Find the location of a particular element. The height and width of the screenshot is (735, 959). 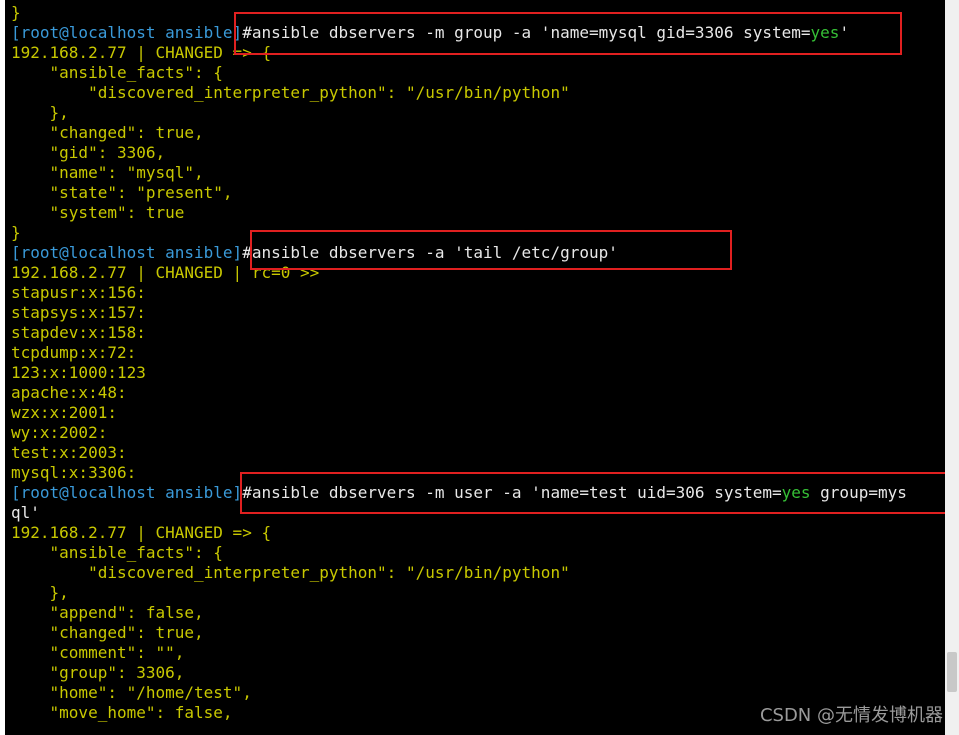

output-line: "group": 3306, is located at coordinates (478, 673).